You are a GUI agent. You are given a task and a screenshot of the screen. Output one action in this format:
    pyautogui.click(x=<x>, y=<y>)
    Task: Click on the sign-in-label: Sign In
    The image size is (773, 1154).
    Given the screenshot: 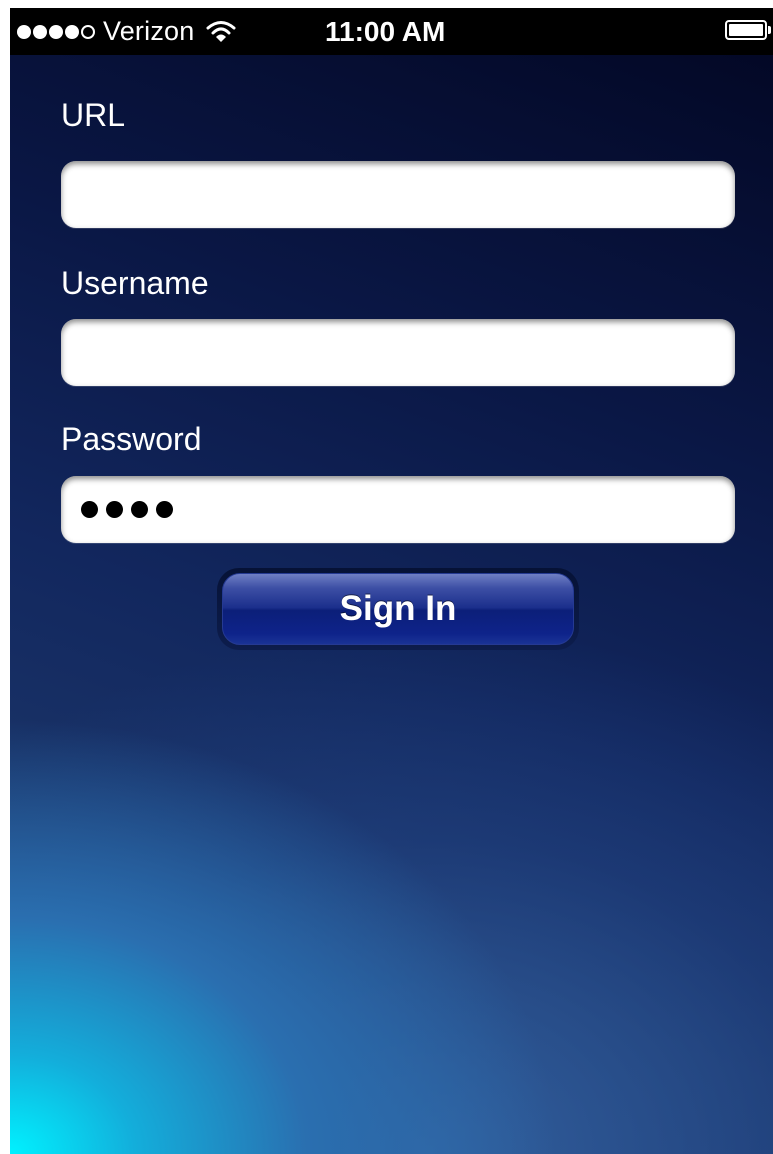 What is the action you would take?
    pyautogui.click(x=398, y=609)
    